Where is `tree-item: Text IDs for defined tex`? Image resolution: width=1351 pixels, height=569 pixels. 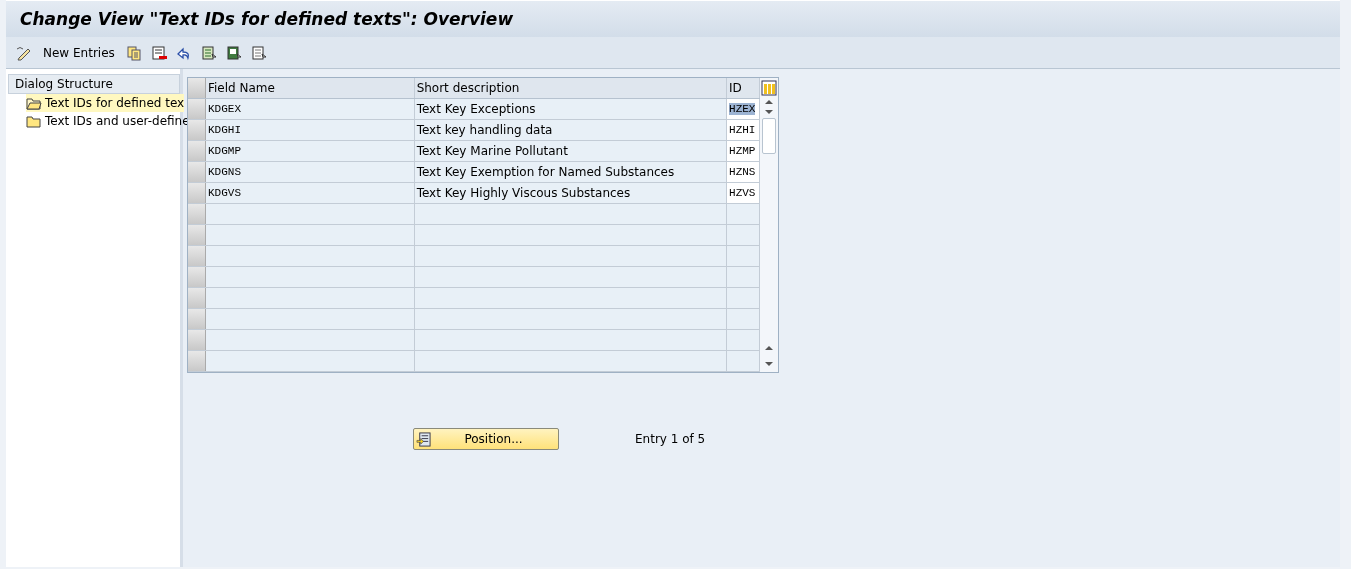 tree-item: Text IDs for defined tex is located at coordinates (105, 103).